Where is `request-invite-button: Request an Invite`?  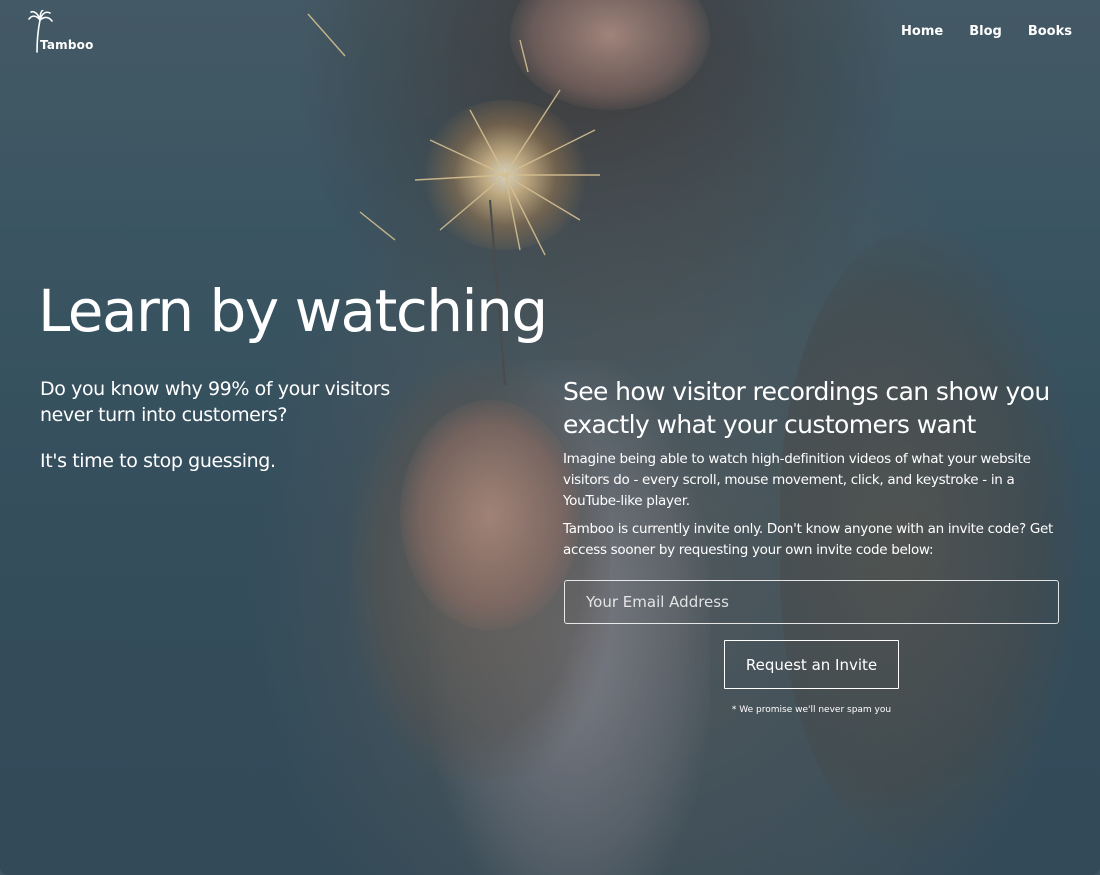
request-invite-button: Request an Invite is located at coordinates (811, 664).